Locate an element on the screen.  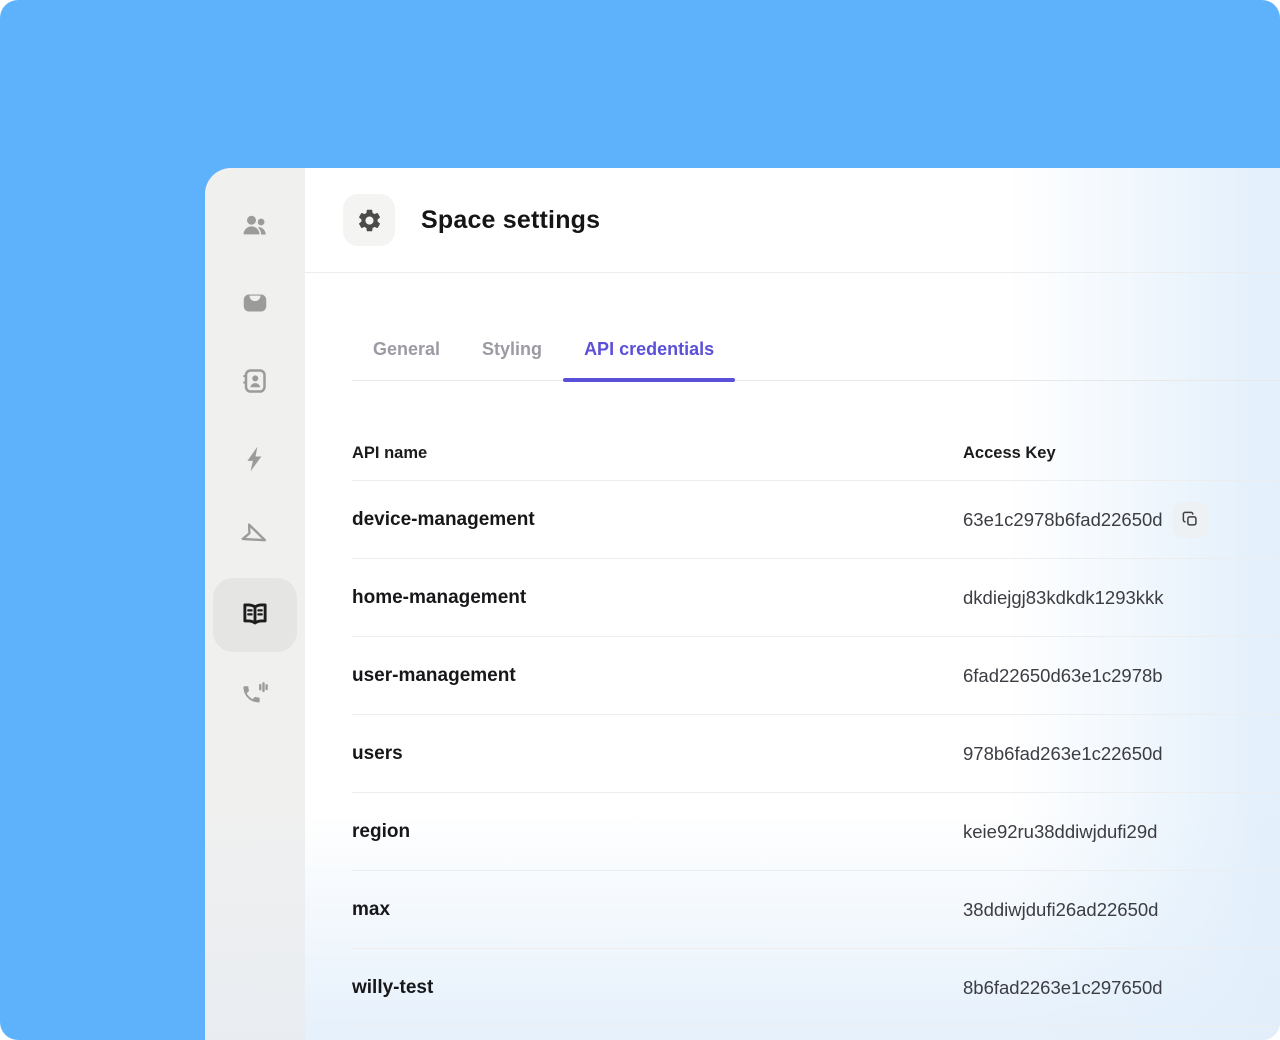
sidebar-item-users is located at coordinates (255, 225).